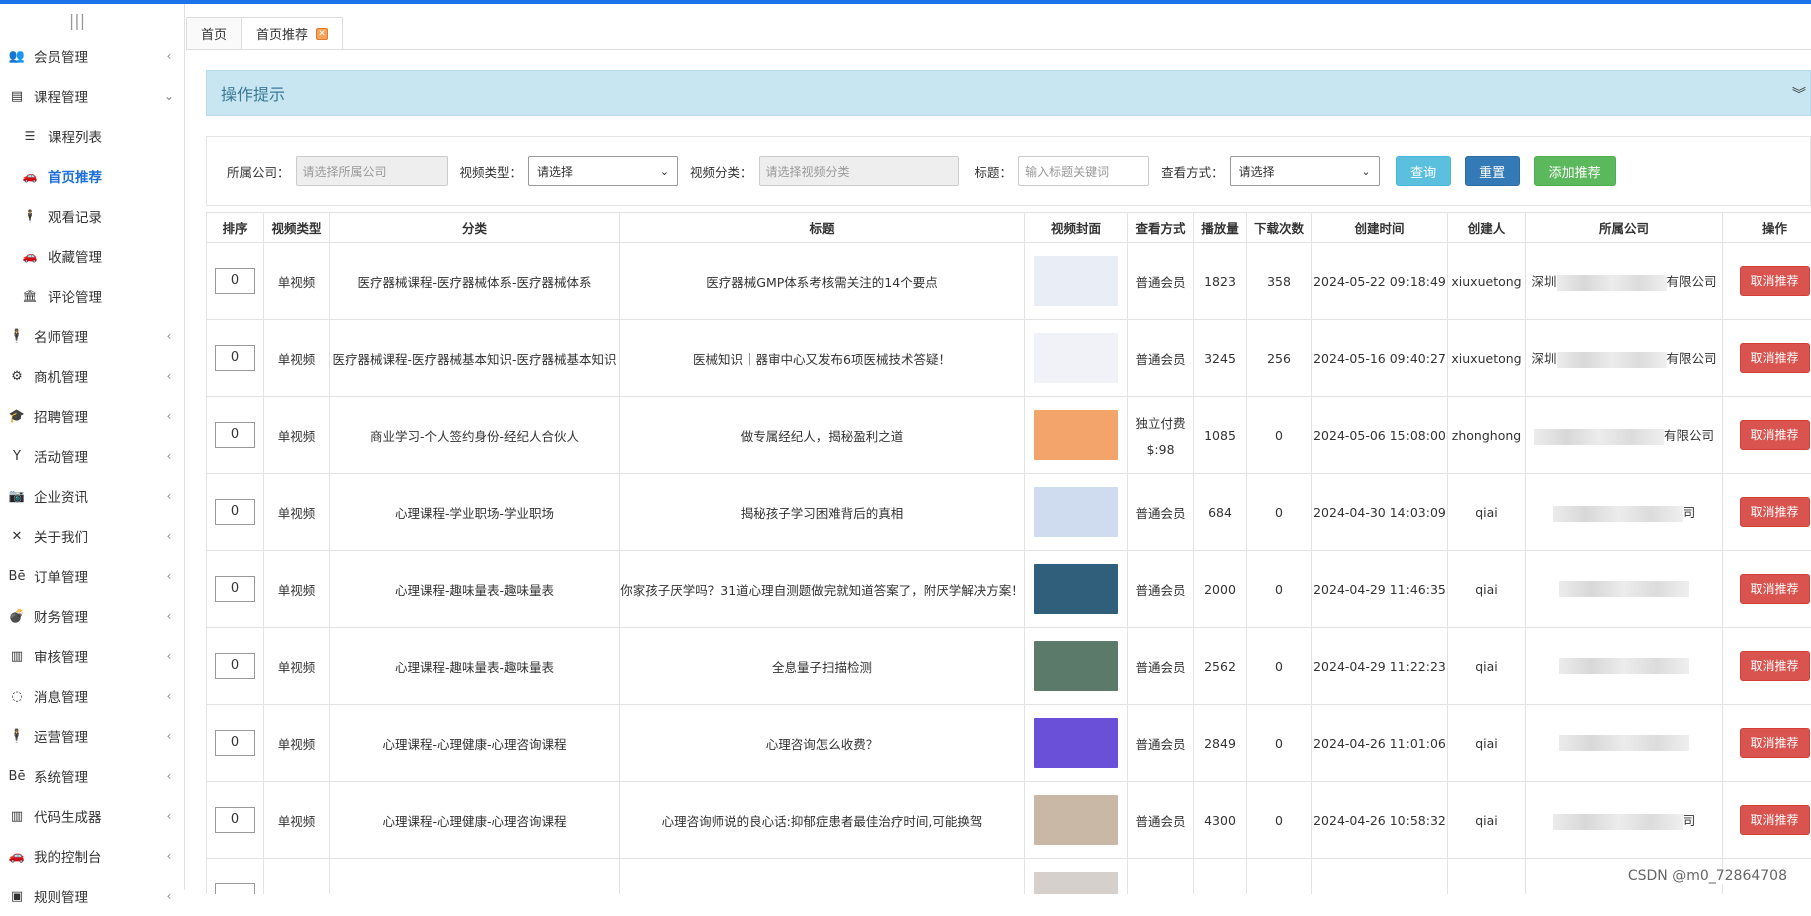 The height and width of the screenshot is (916, 1811). What do you see at coordinates (372, 171) in the screenshot?
I see `company-input: 请选择所属公司` at bounding box center [372, 171].